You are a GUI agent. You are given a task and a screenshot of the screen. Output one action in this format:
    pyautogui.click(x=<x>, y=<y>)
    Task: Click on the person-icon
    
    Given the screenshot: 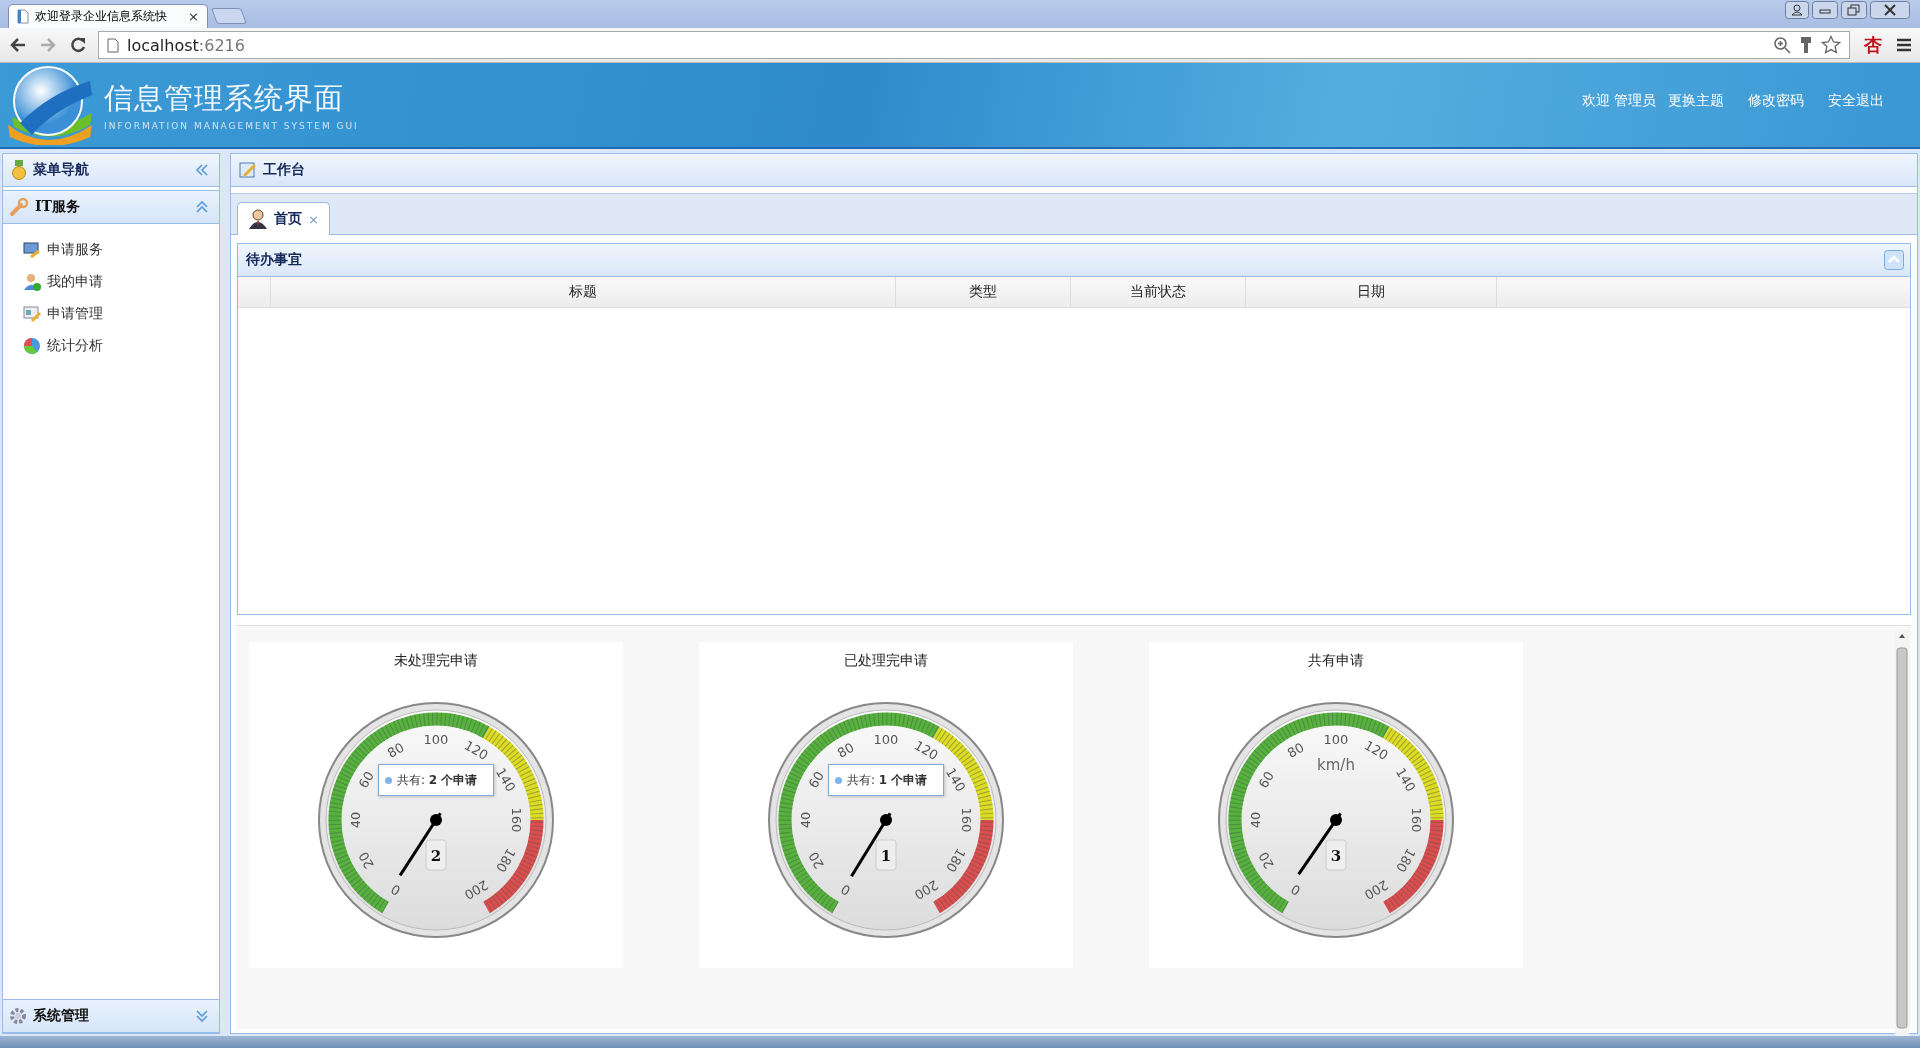 What is the action you would take?
    pyautogui.click(x=258, y=219)
    